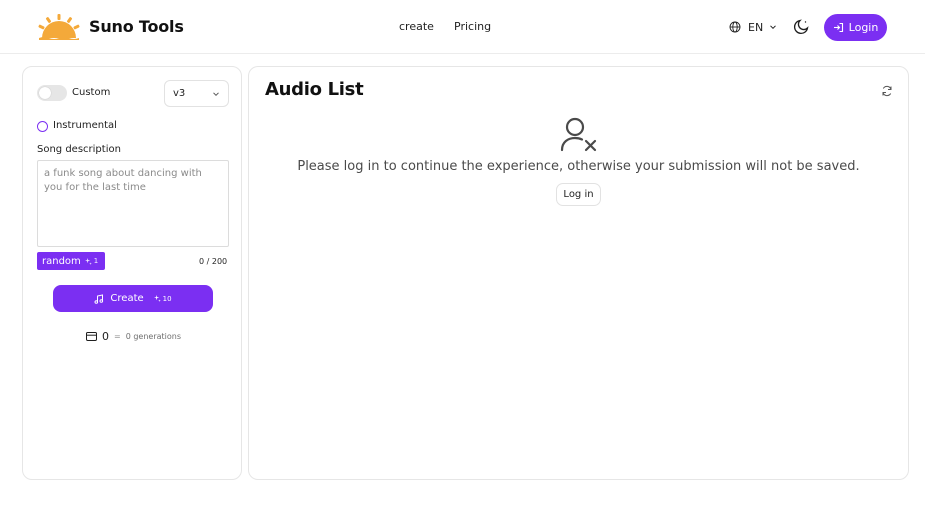  Describe the element at coordinates (578, 194) in the screenshot. I see `log-in-button: Log in` at that location.